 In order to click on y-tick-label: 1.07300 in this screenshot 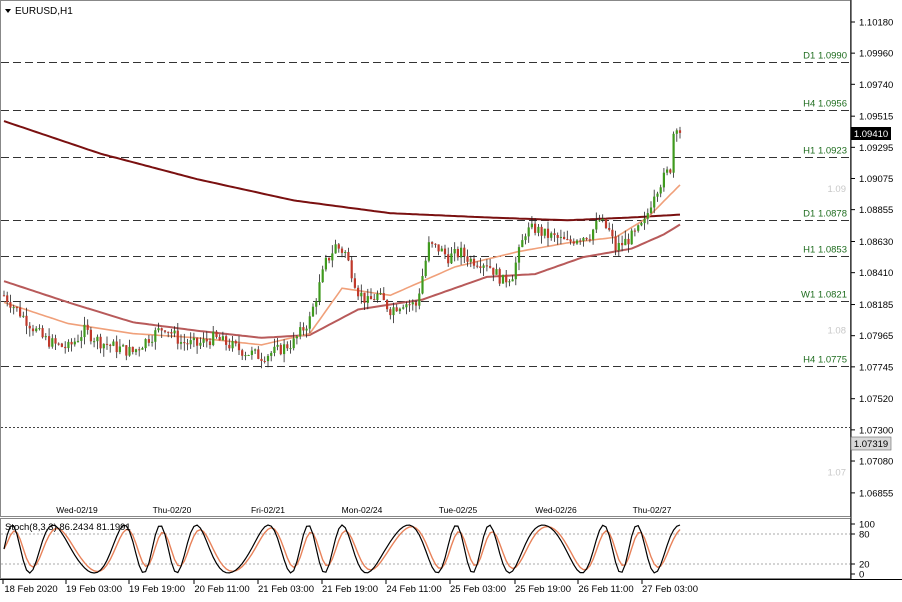, I will do `click(876, 430)`.